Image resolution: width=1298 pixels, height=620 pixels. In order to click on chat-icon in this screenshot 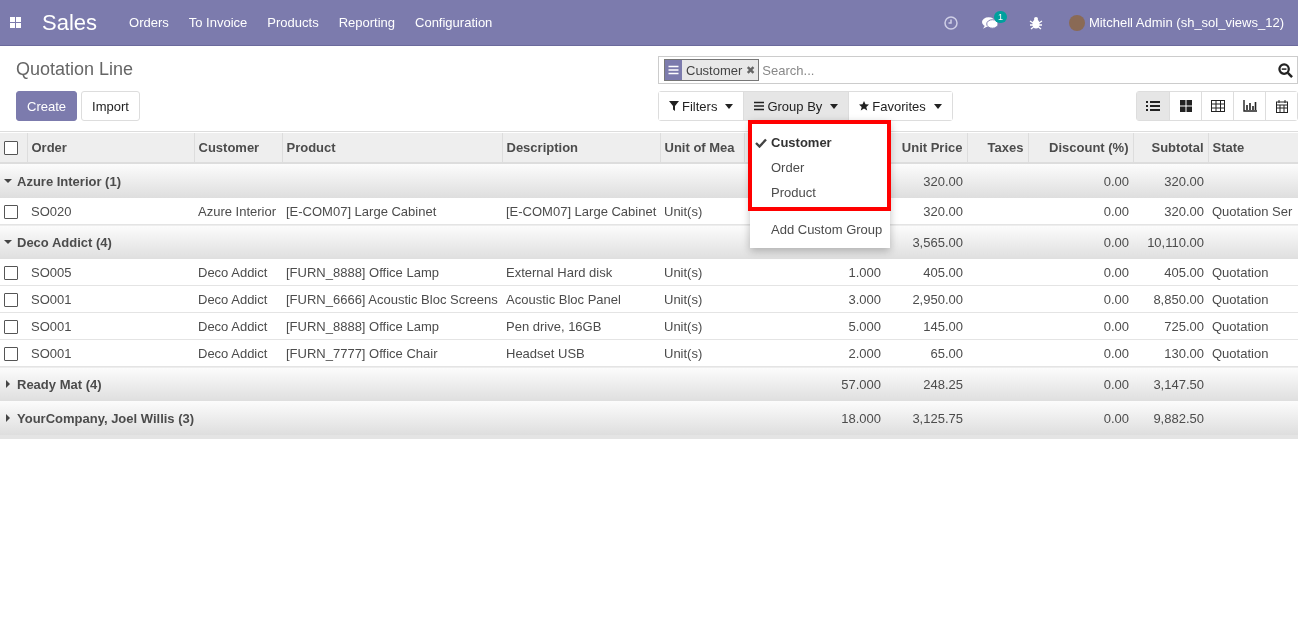, I will do `click(990, 22)`.